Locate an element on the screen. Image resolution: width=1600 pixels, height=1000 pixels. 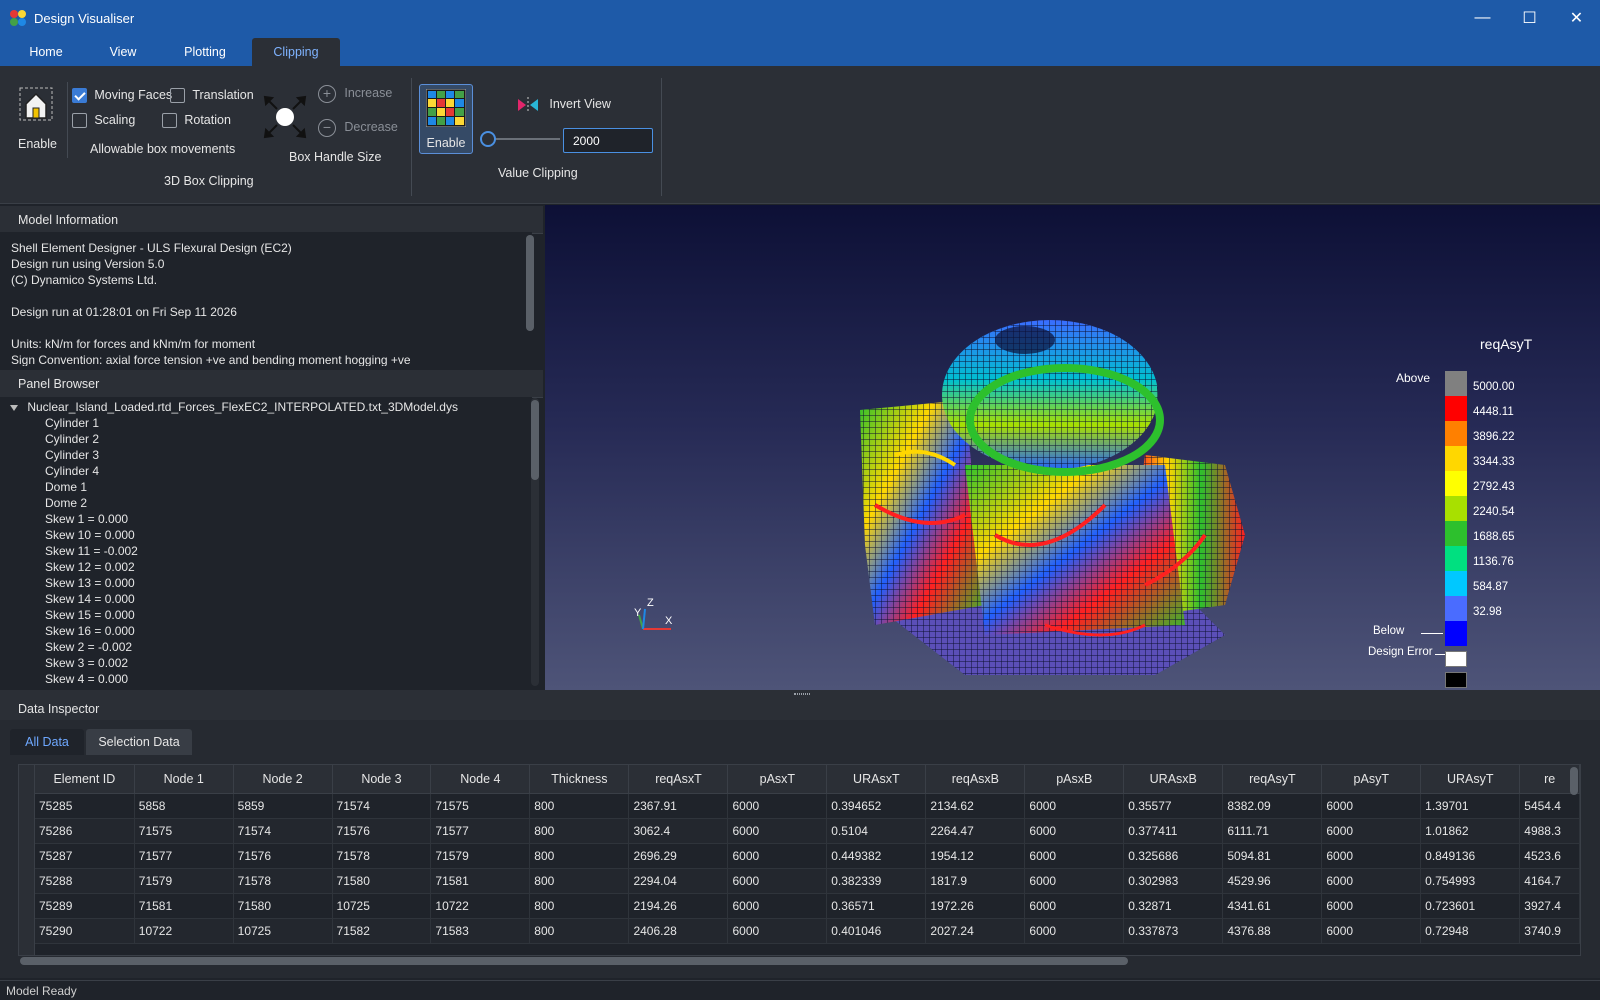
column-header: Node 4 is located at coordinates (480, 779).